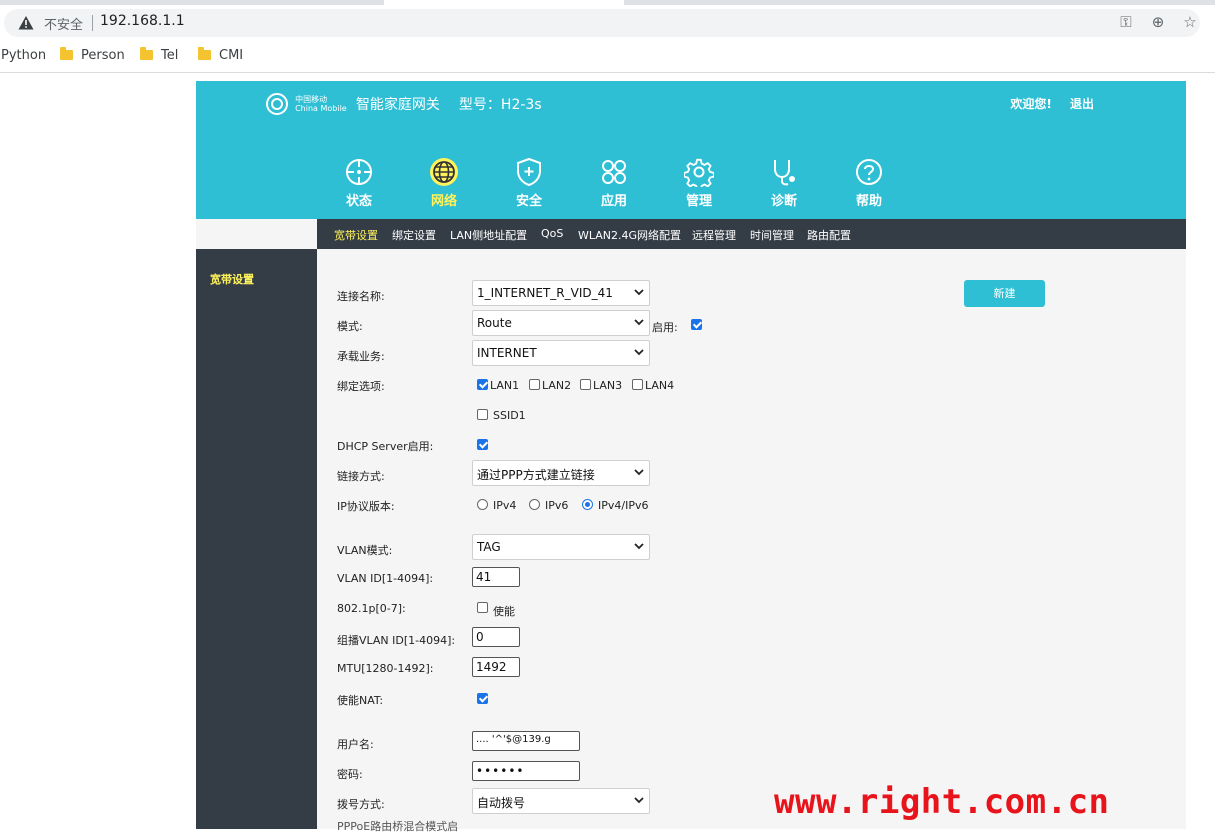 The image size is (1215, 834). What do you see at coordinates (482, 607) in the screenshot?
I see `dot1p-checkbox` at bounding box center [482, 607].